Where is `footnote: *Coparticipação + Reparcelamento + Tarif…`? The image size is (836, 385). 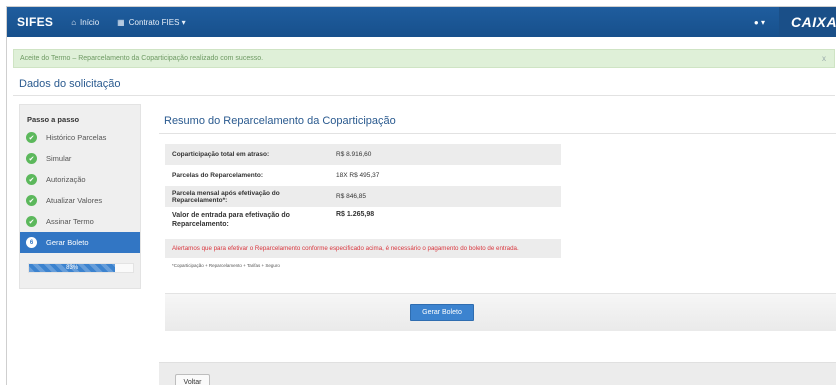
footnote: *Coparticipação + Reparcelamento + Tarif… is located at coordinates (226, 265).